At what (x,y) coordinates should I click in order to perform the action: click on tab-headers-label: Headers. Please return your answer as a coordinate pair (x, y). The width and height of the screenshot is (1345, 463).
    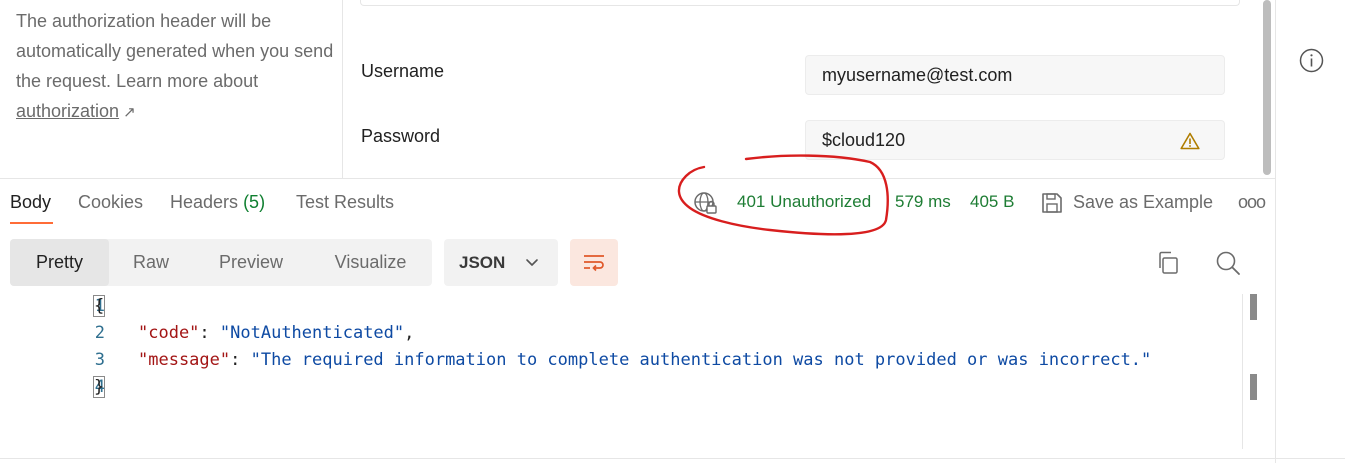
    Looking at the image, I should click on (204, 202).